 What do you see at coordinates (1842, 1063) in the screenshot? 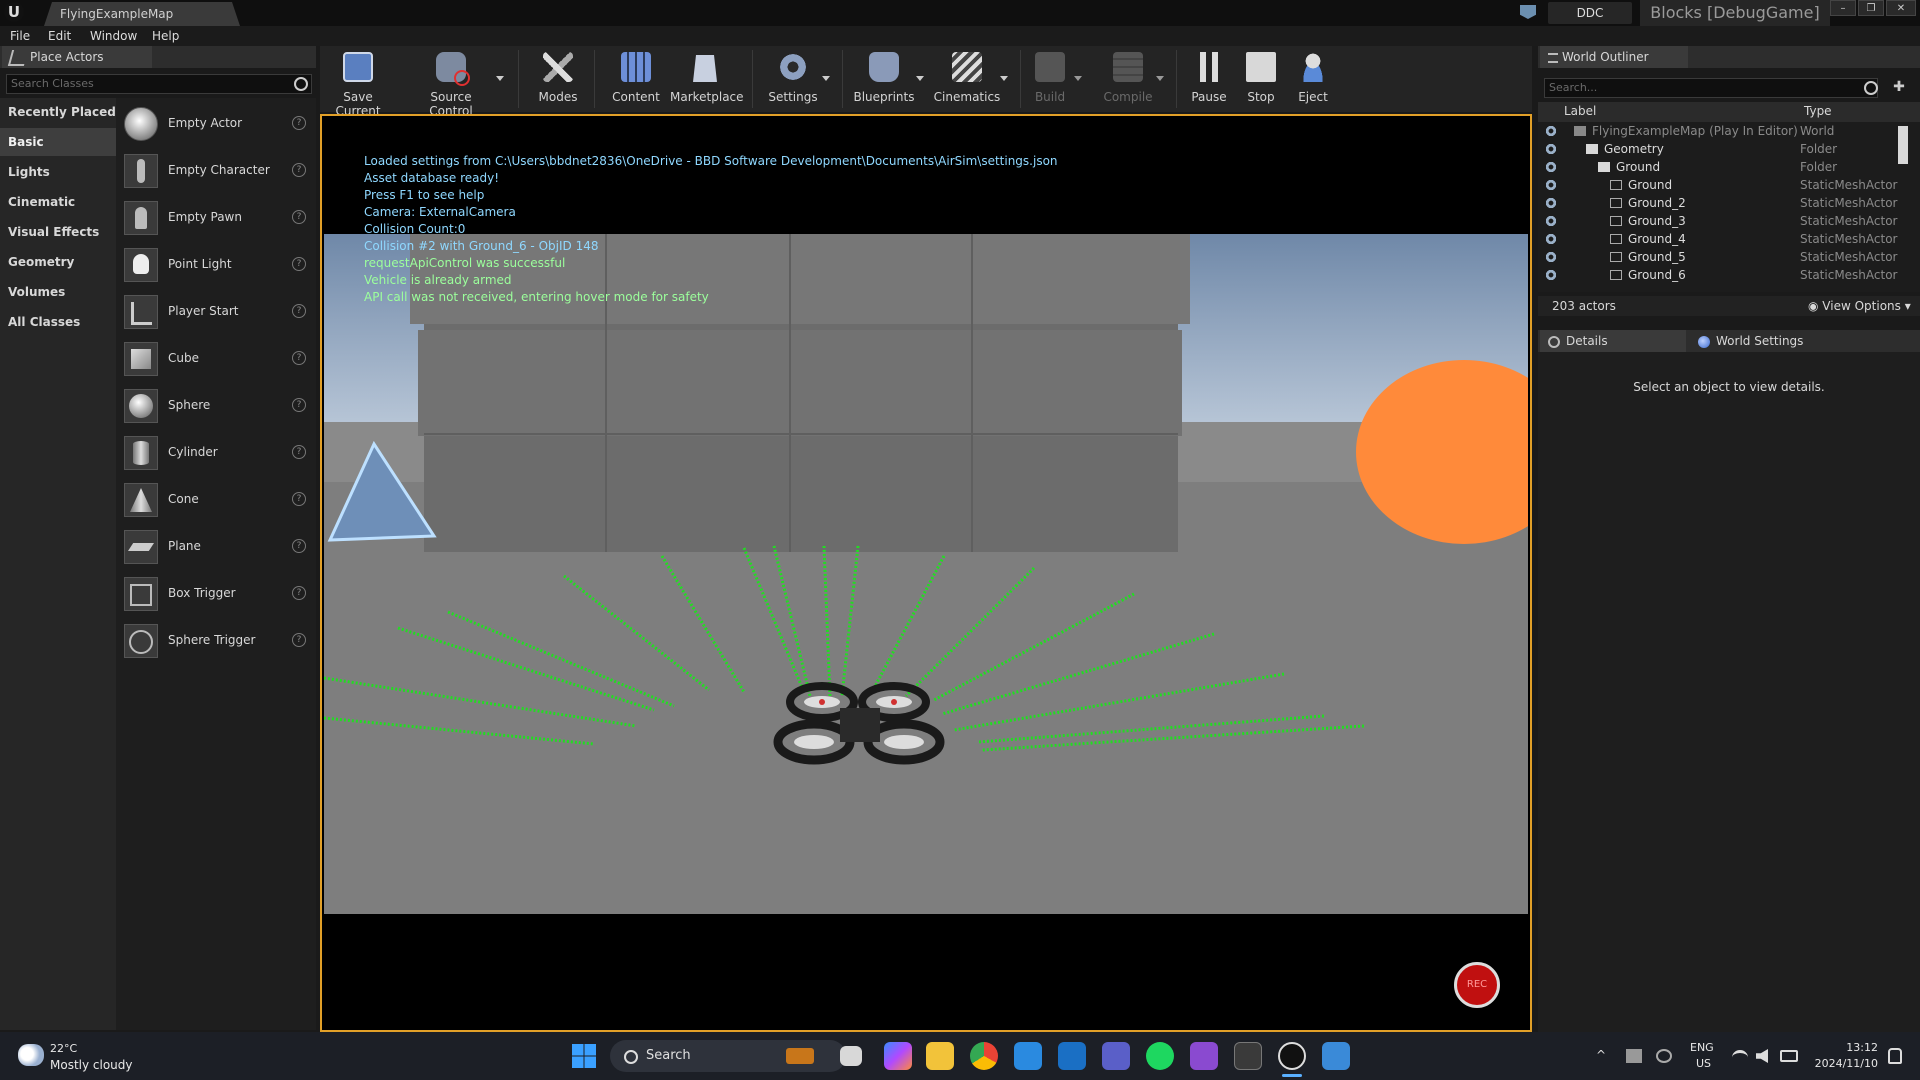
I see `clock-date: 2024/11/10` at bounding box center [1842, 1063].